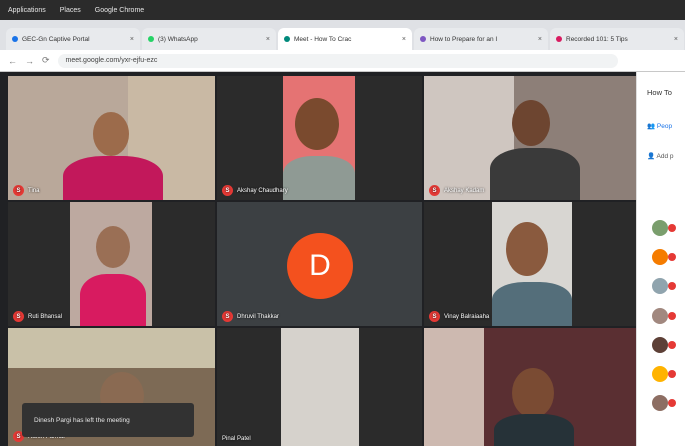 The width and height of the screenshot is (685, 446). I want to click on participant-name: Vinay Balraiaaha, so click(467, 316).